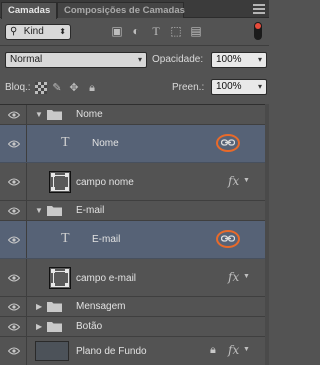 The height and width of the screenshot is (365, 320). Describe the element at coordinates (134, 144) in the screenshot. I see `layer-row-selected: T Nome` at that location.